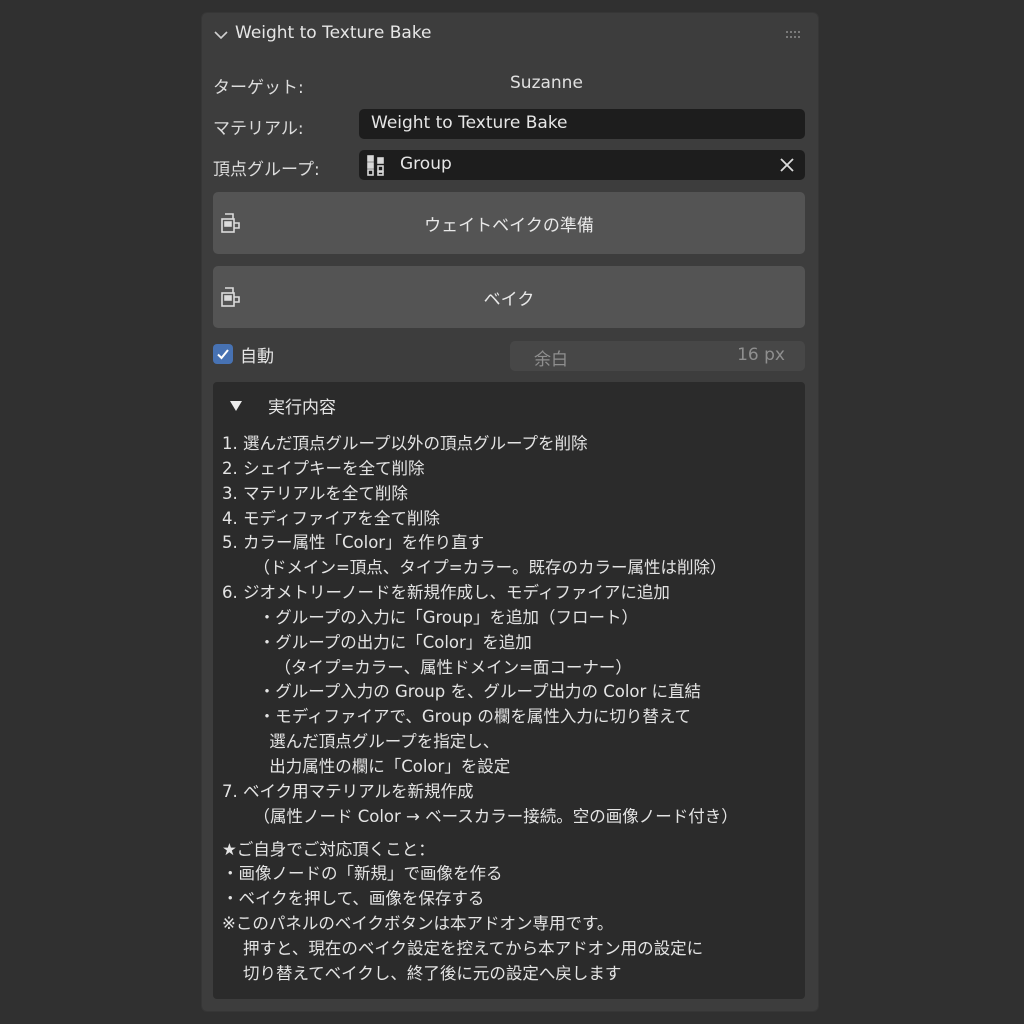 Image resolution: width=1024 pixels, height=1024 pixels. I want to click on vertex-group-value: Group, so click(426, 164).